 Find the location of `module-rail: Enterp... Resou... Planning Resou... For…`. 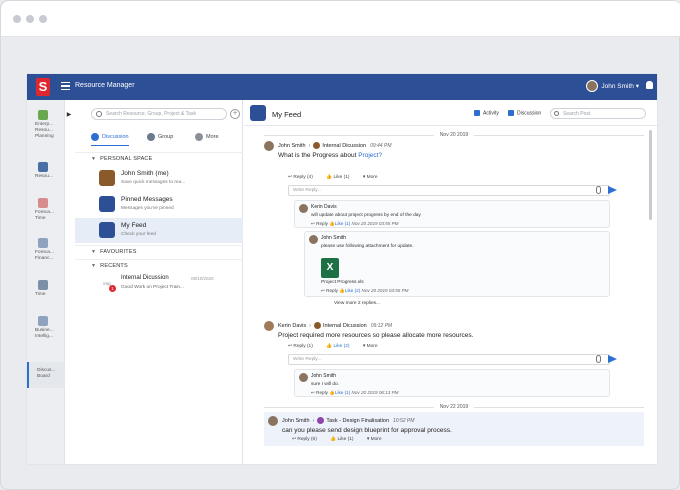

module-rail: Enterp... Resou... Planning Resou... For… is located at coordinates (46, 282).